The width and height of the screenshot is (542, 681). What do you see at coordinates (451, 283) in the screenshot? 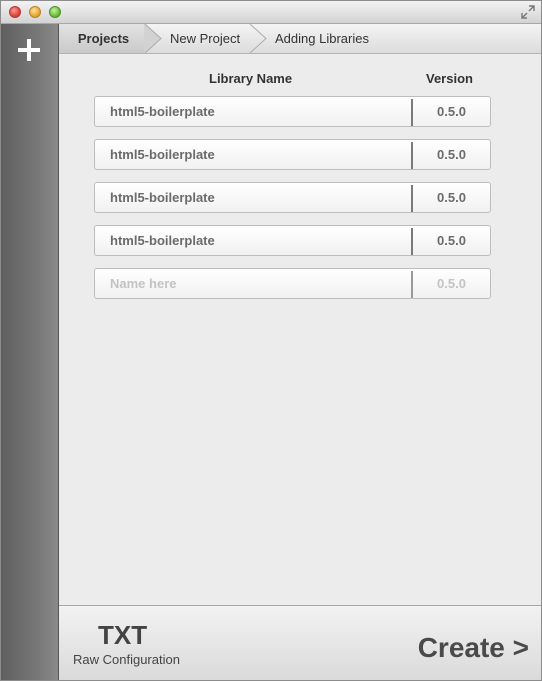
I see `new-library-version-input: 0.5.0` at bounding box center [451, 283].